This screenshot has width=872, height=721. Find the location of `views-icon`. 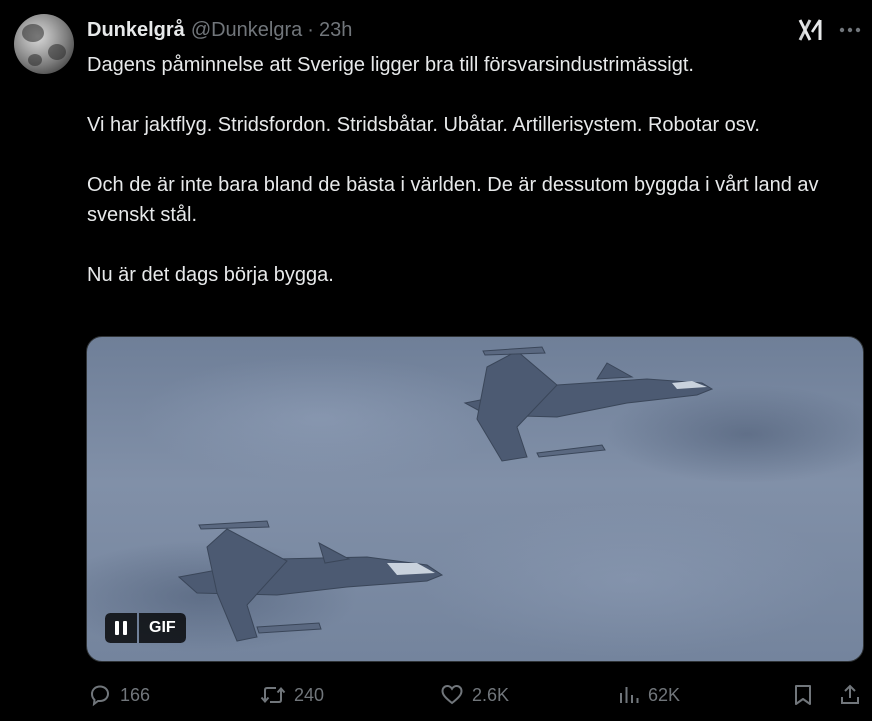

views-icon is located at coordinates (629, 695).